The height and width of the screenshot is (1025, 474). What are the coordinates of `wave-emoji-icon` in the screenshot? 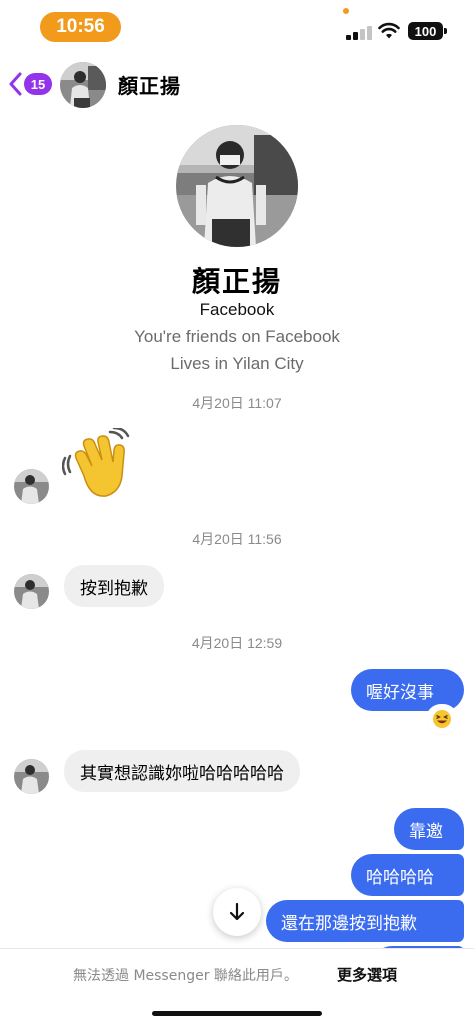 It's located at (100, 466).